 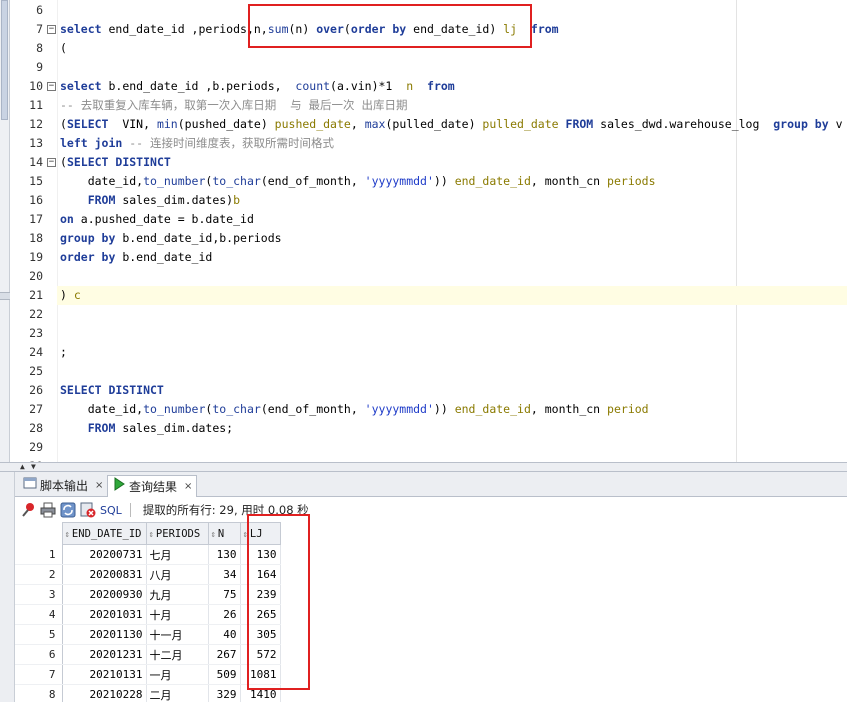 I want to click on cell-end-date-id: 20200930, so click(x=104, y=594).